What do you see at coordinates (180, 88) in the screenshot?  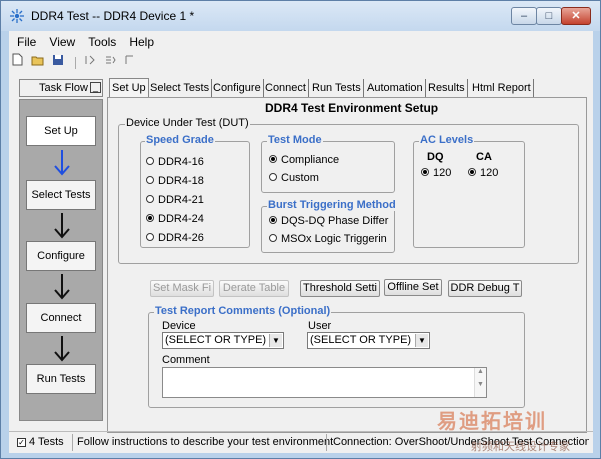 I see `tab-select-tests: Select Tests` at bounding box center [180, 88].